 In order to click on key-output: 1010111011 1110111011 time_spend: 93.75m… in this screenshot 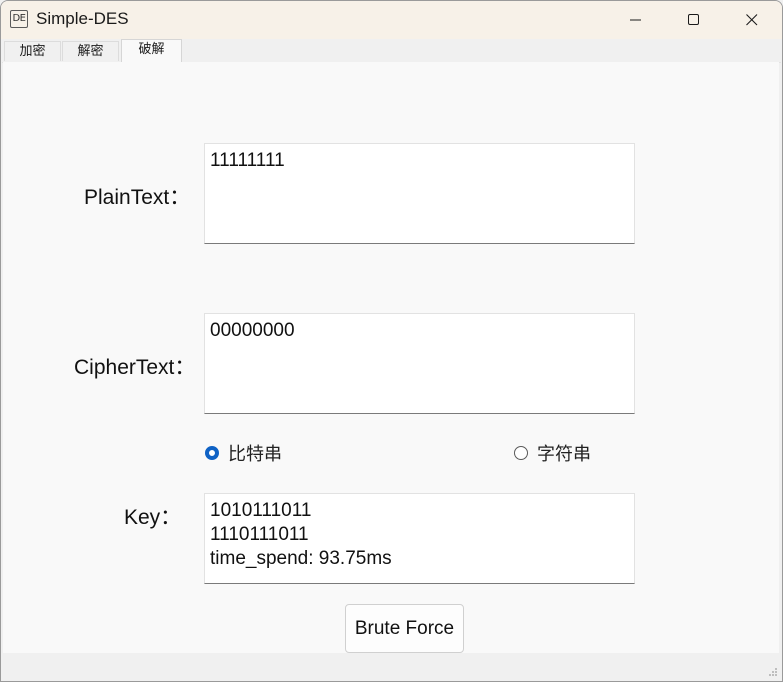, I will do `click(419, 538)`.